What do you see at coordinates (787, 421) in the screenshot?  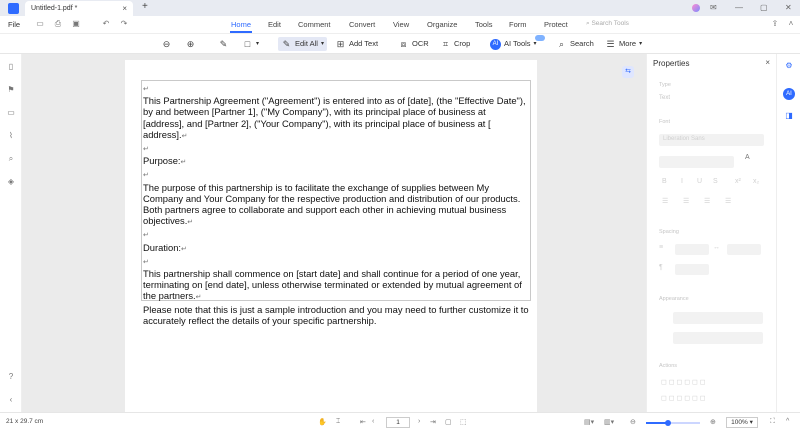 I see `collapse-icon: ^` at bounding box center [787, 421].